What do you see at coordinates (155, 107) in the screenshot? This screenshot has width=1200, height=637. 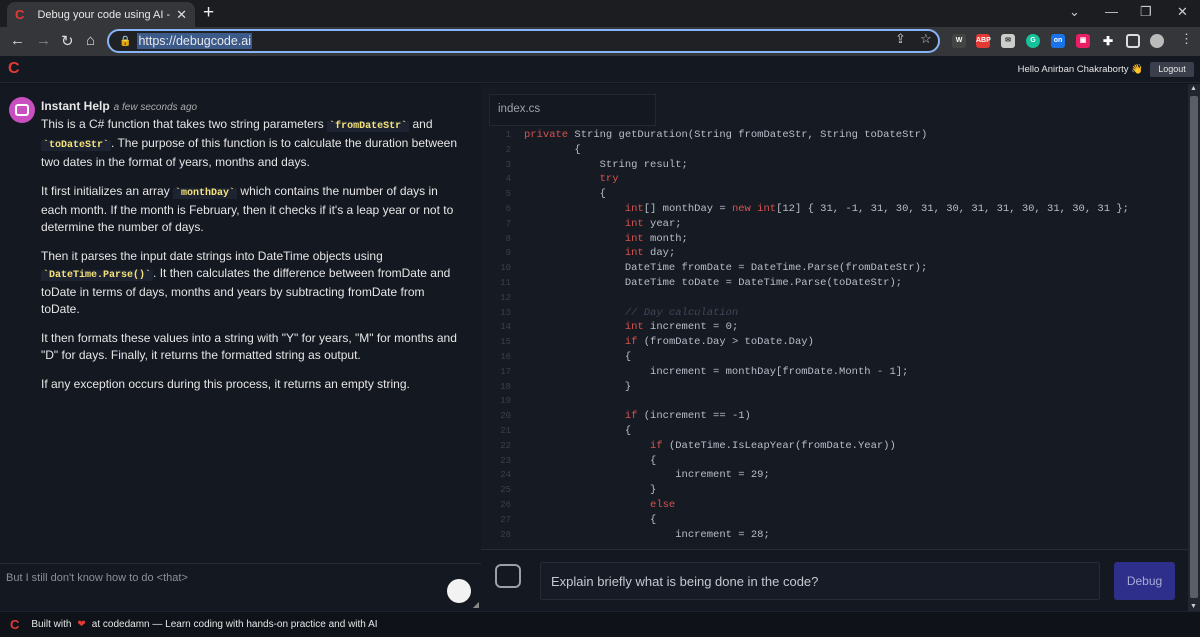 I see `message-timestamp: a few seconds ago` at bounding box center [155, 107].